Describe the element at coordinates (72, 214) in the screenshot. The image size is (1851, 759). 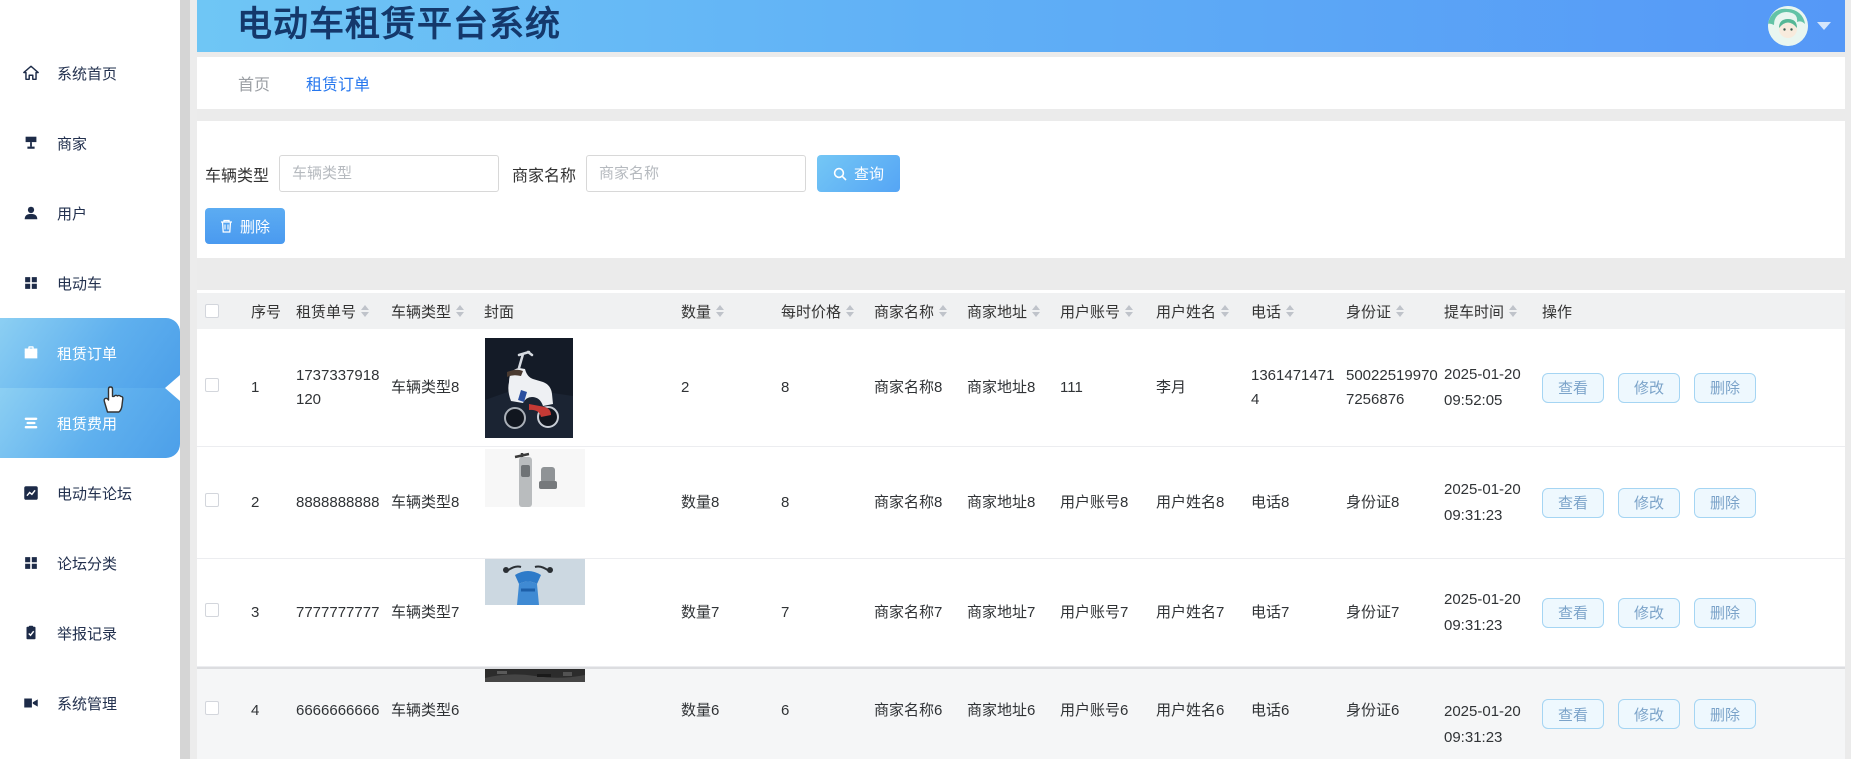
I see `sidebar-item-label: 用户` at that location.